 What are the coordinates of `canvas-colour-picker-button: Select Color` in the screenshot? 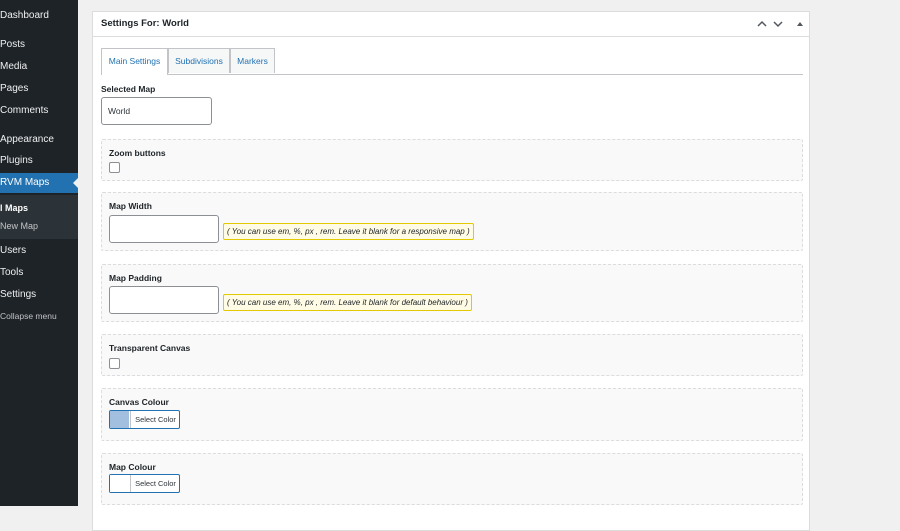 It's located at (144, 419).